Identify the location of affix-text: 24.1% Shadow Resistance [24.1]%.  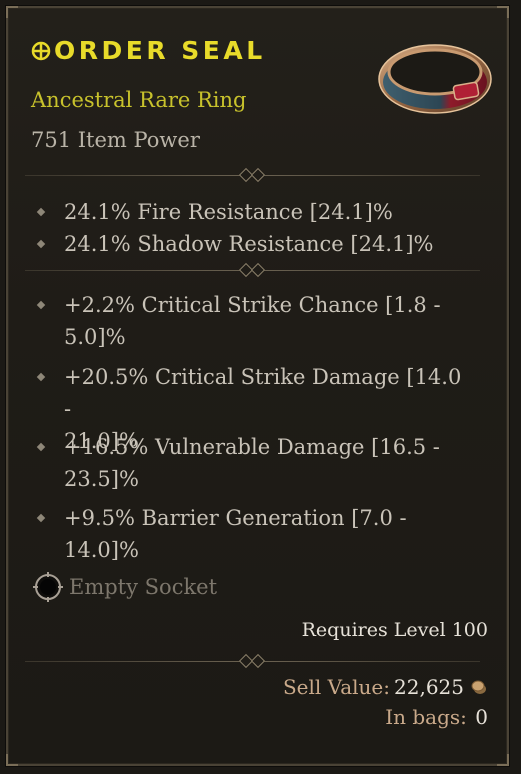
(249, 244).